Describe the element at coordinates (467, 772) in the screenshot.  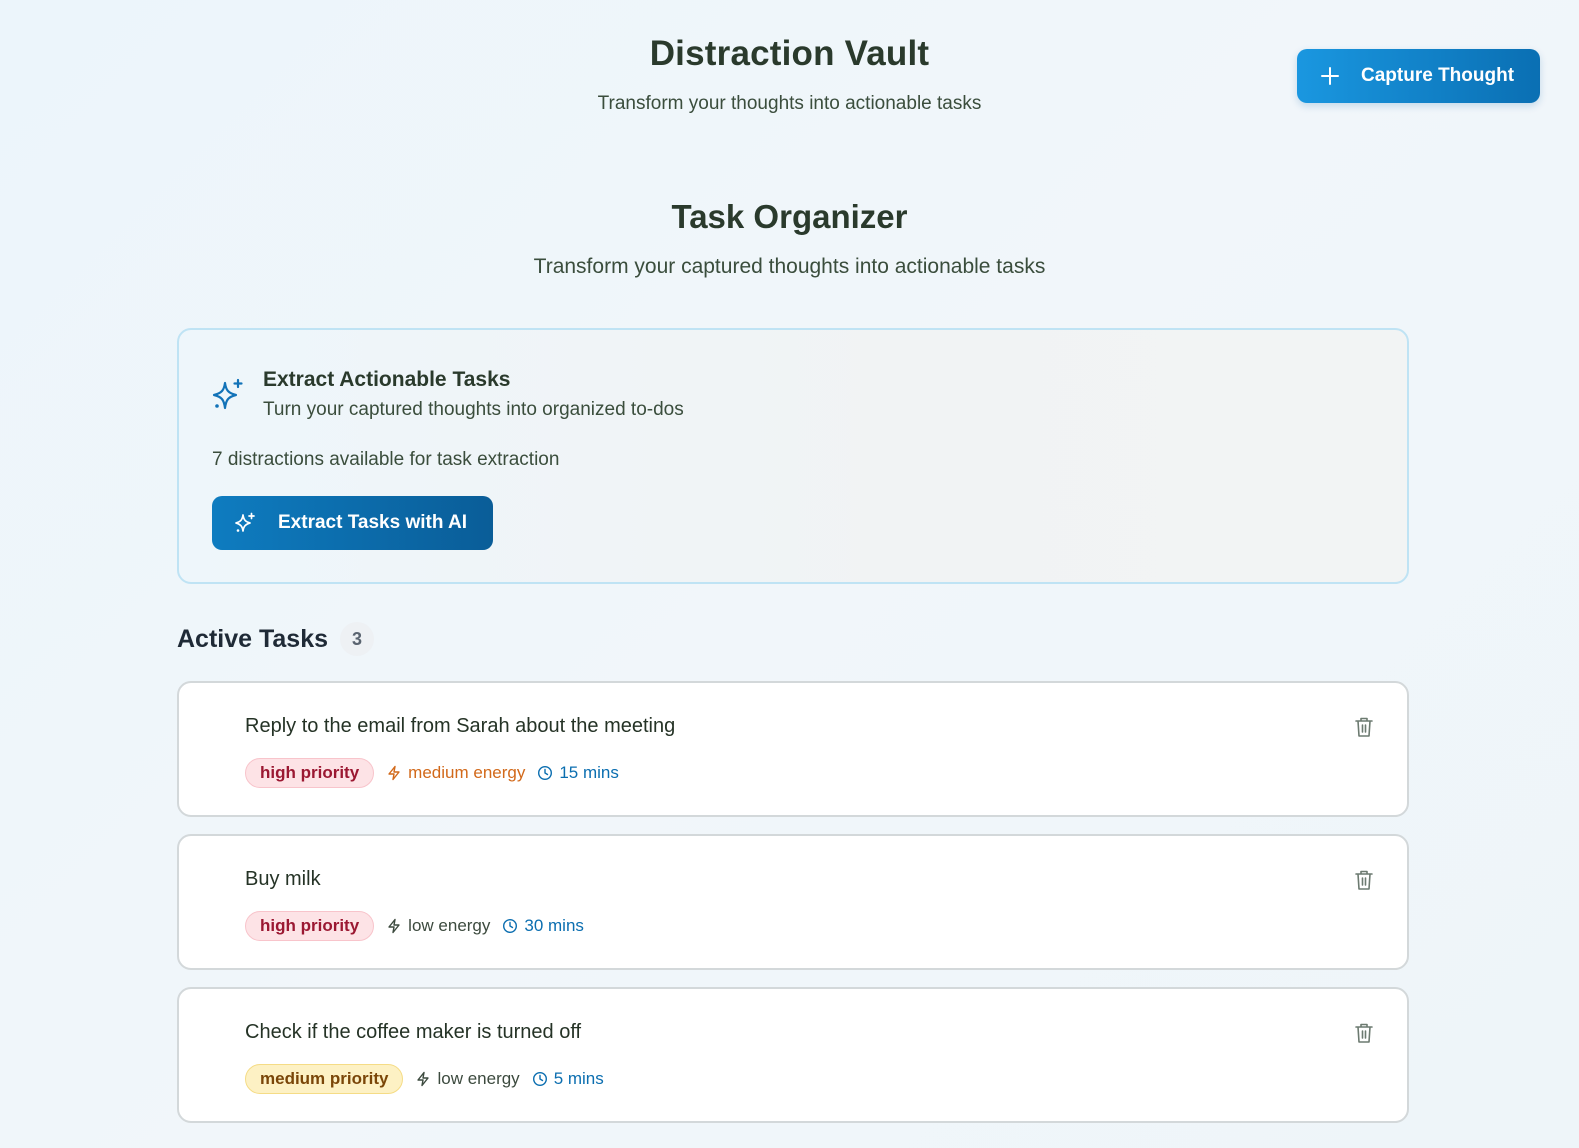
I see `energy-label: medium energy` at that location.